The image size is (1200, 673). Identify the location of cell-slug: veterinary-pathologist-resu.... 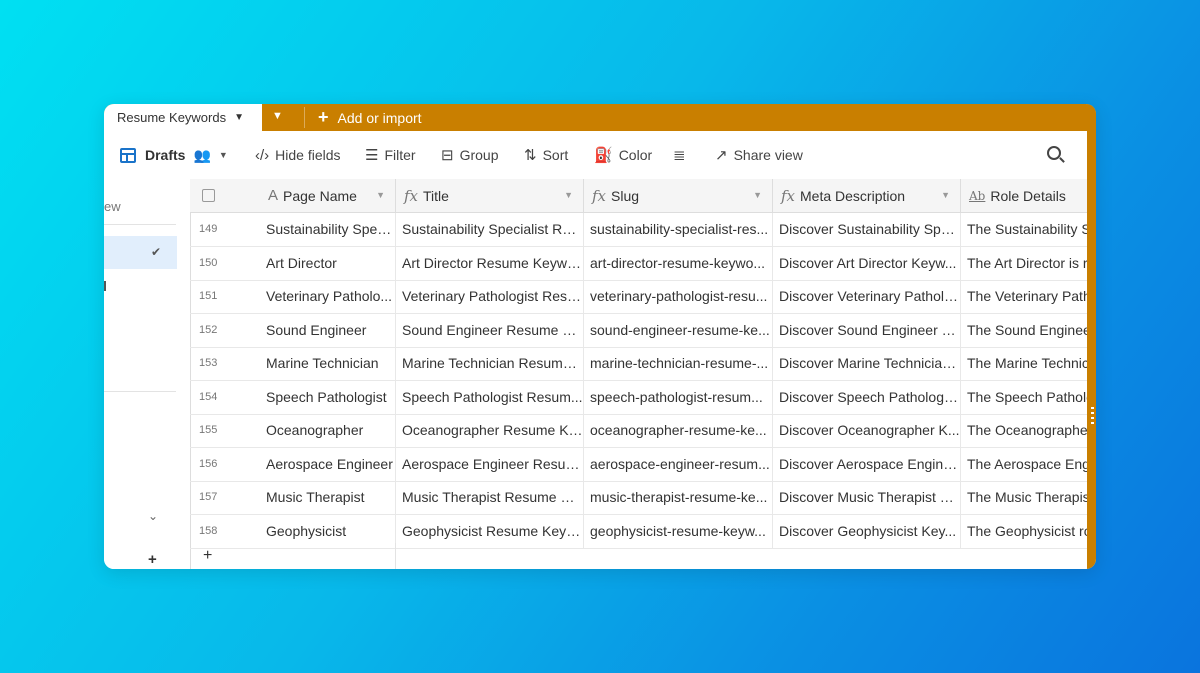
(678, 296).